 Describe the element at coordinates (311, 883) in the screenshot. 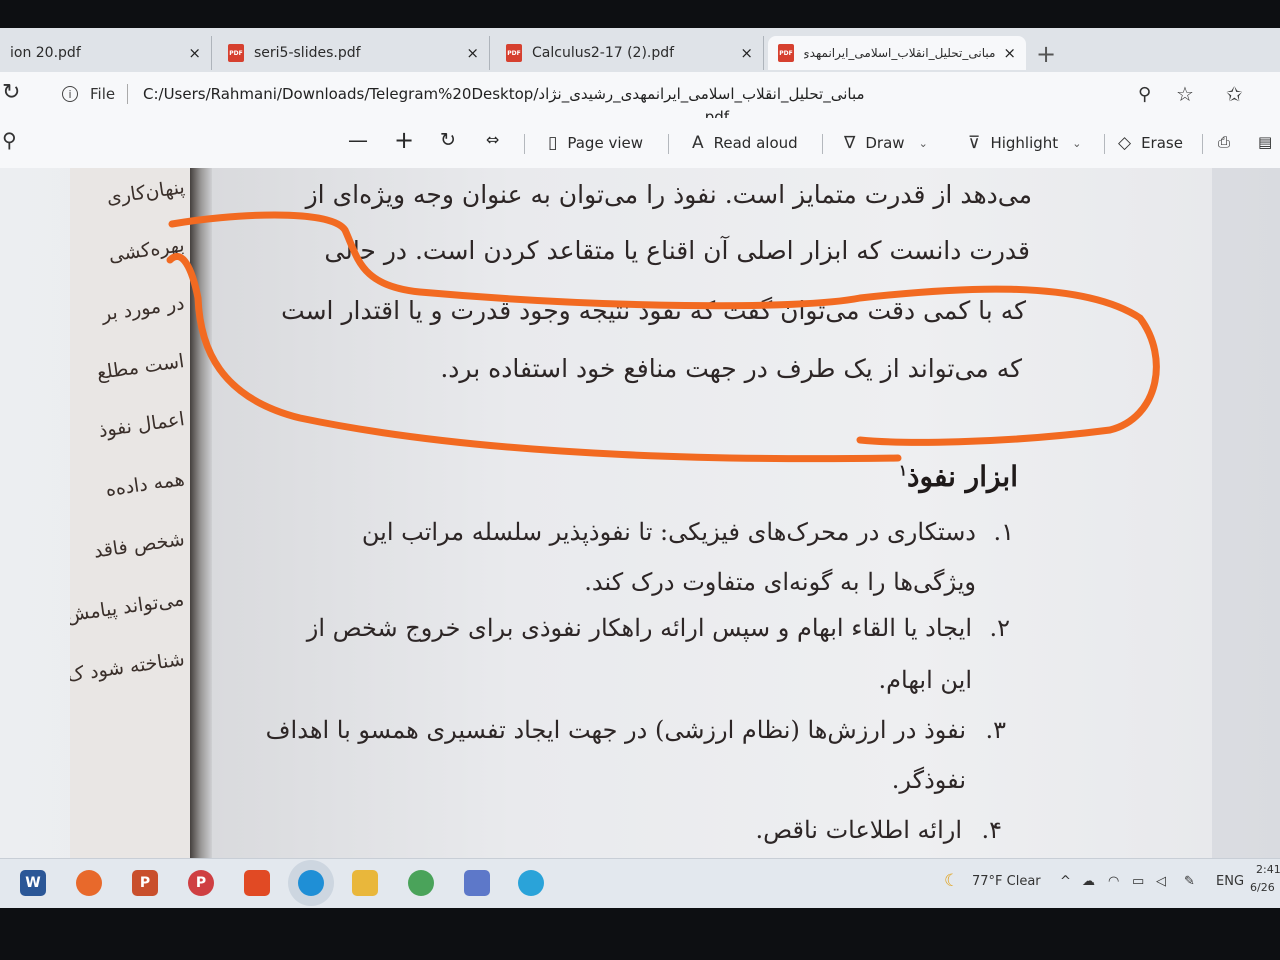

I see `edge-app-icon` at that location.